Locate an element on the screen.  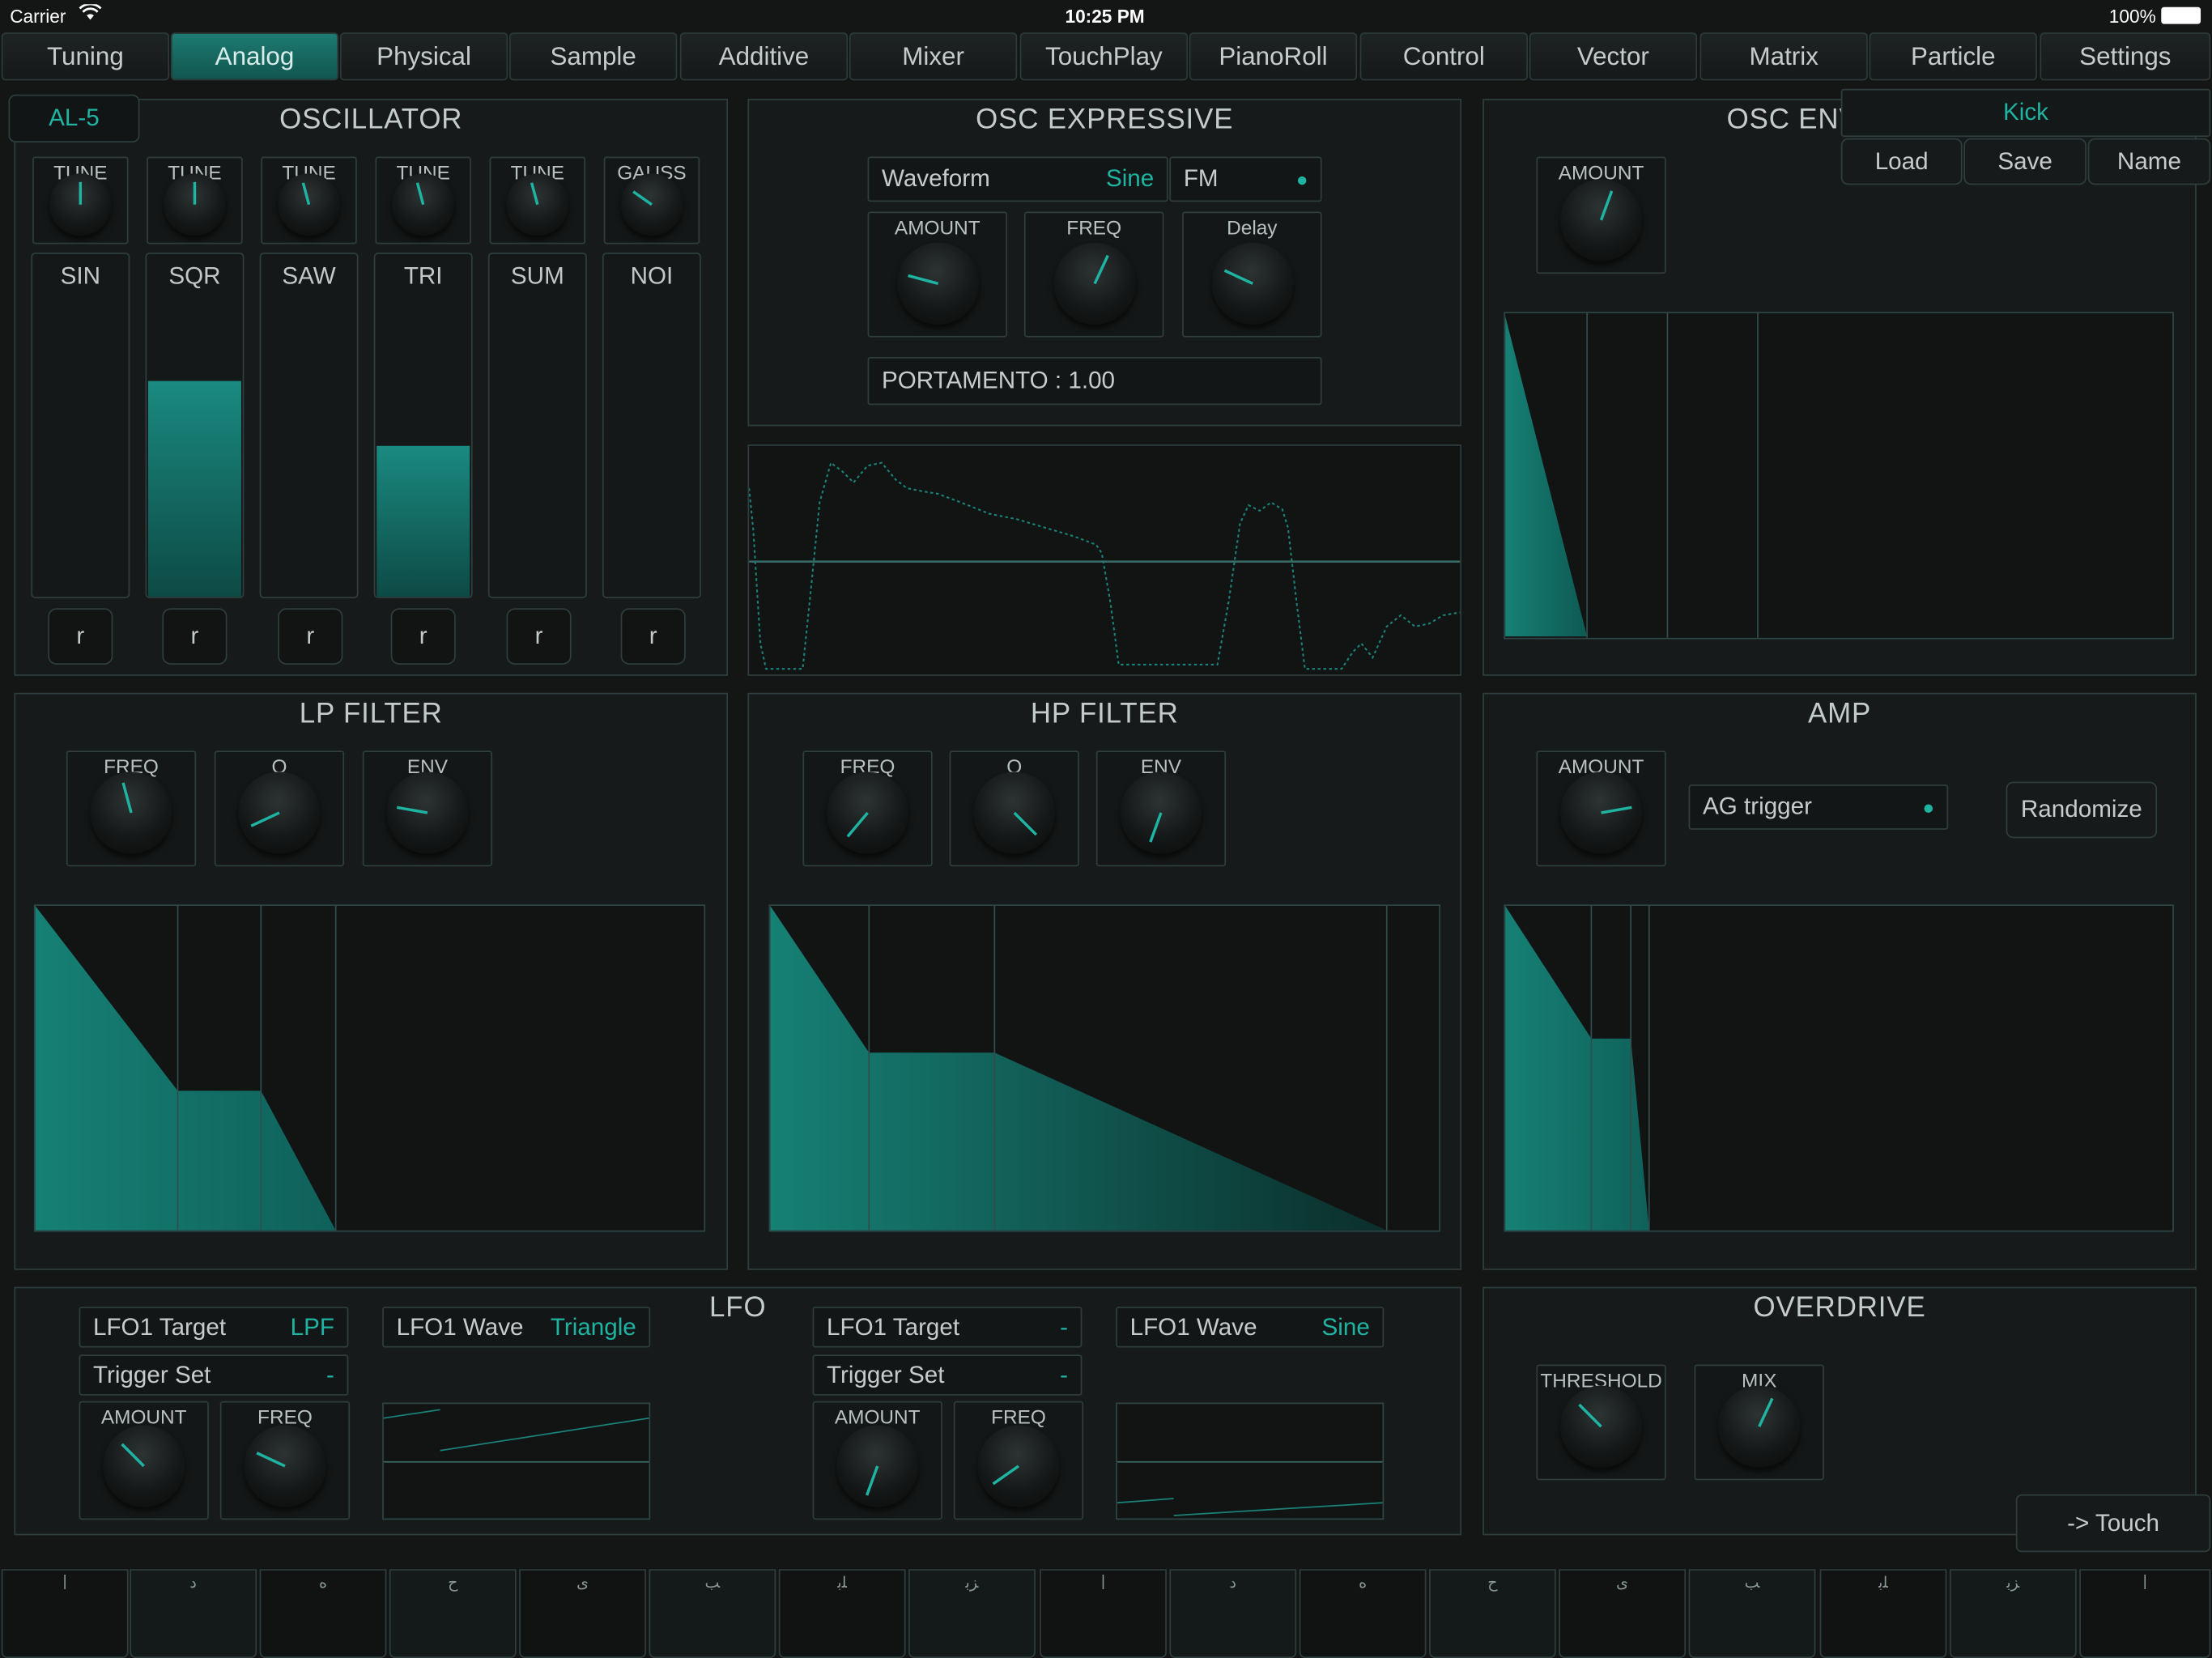
save-button: Save is located at coordinates (2025, 161).